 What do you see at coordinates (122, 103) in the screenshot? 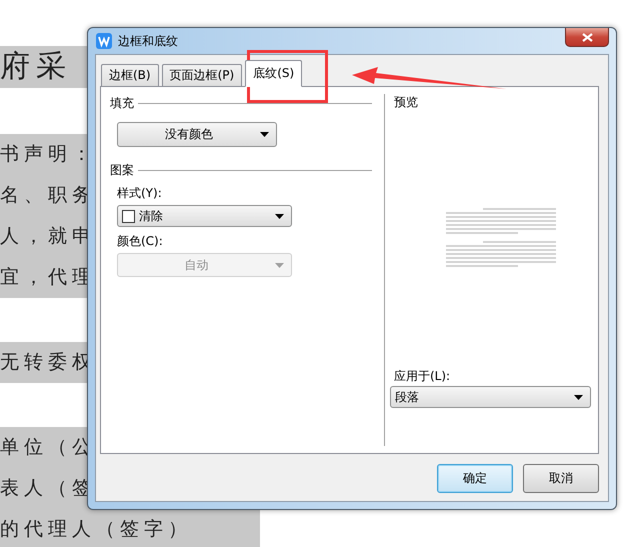
I see `group-heading: 填充` at bounding box center [122, 103].